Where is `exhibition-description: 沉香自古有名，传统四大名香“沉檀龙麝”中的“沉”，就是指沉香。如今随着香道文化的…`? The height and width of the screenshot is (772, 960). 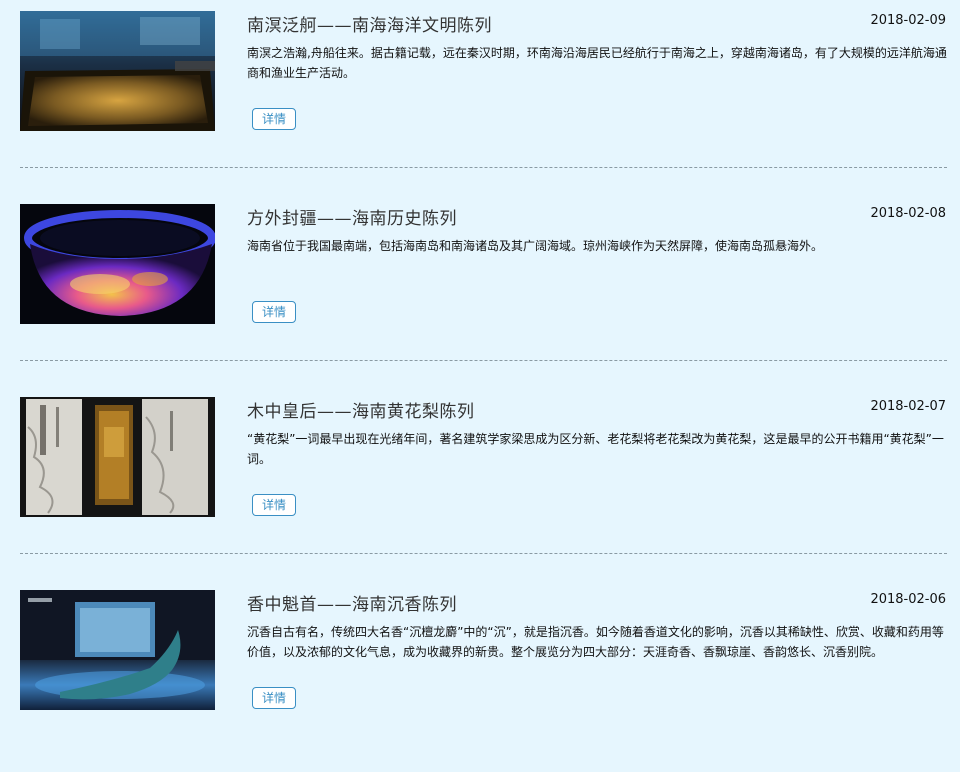 exhibition-description: 沉香自古有名，传统四大名香“沉檀龙麝”中的“沉”，就是指沉香。如今随着香道文化的… is located at coordinates (595, 642).